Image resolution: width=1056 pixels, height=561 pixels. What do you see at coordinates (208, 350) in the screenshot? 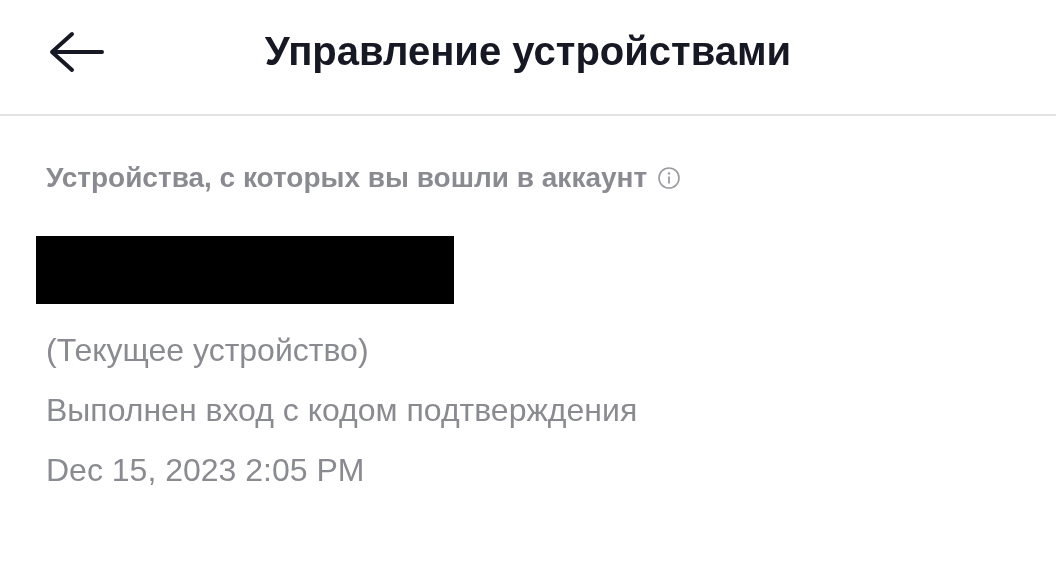
I see `current-device-note: (Текущее устройство)` at bounding box center [208, 350].